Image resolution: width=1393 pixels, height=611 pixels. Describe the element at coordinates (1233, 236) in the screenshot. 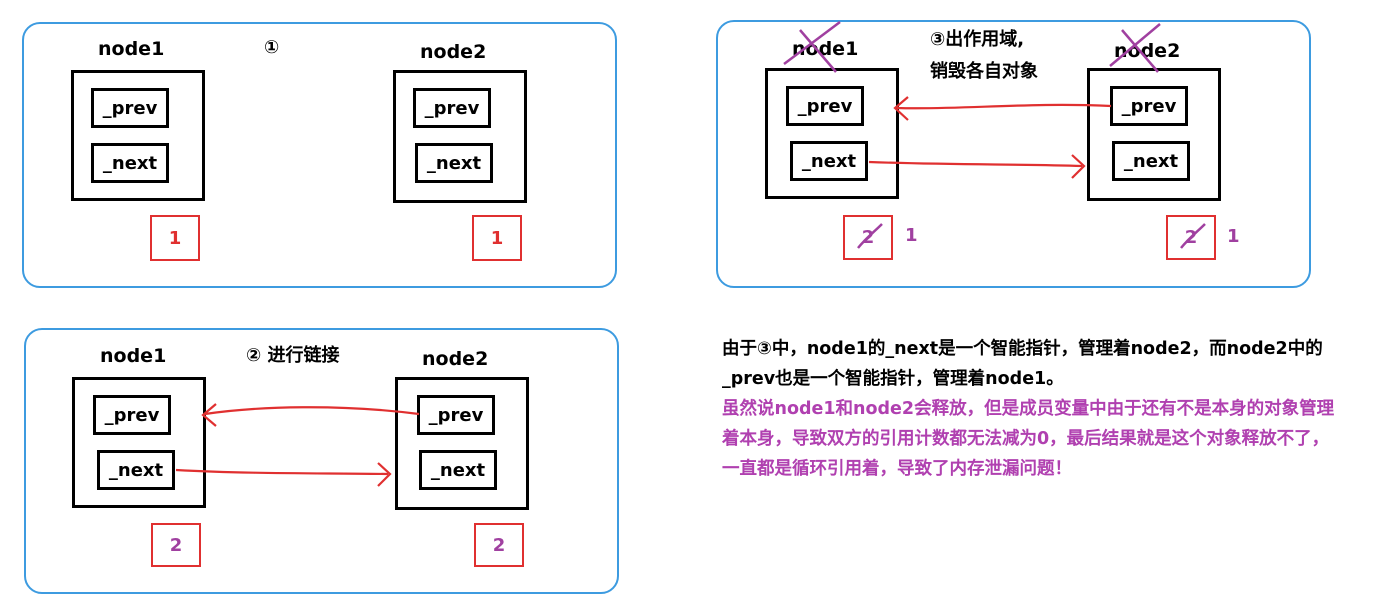

I see `node2-new-ref-count: 1` at that location.